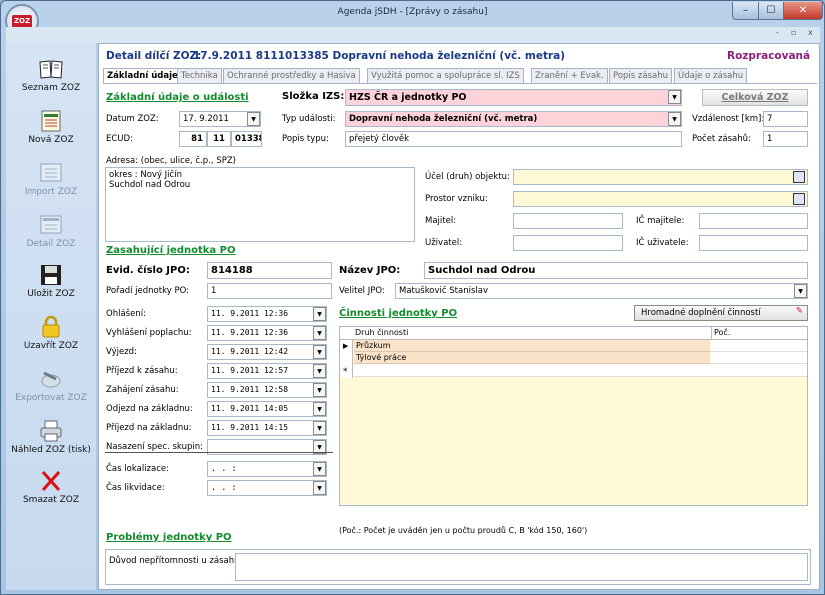 The width and height of the screenshot is (825, 595). What do you see at coordinates (267, 409) in the screenshot?
I see `time-field: 11. 9.2011 14:05` at bounding box center [267, 409].